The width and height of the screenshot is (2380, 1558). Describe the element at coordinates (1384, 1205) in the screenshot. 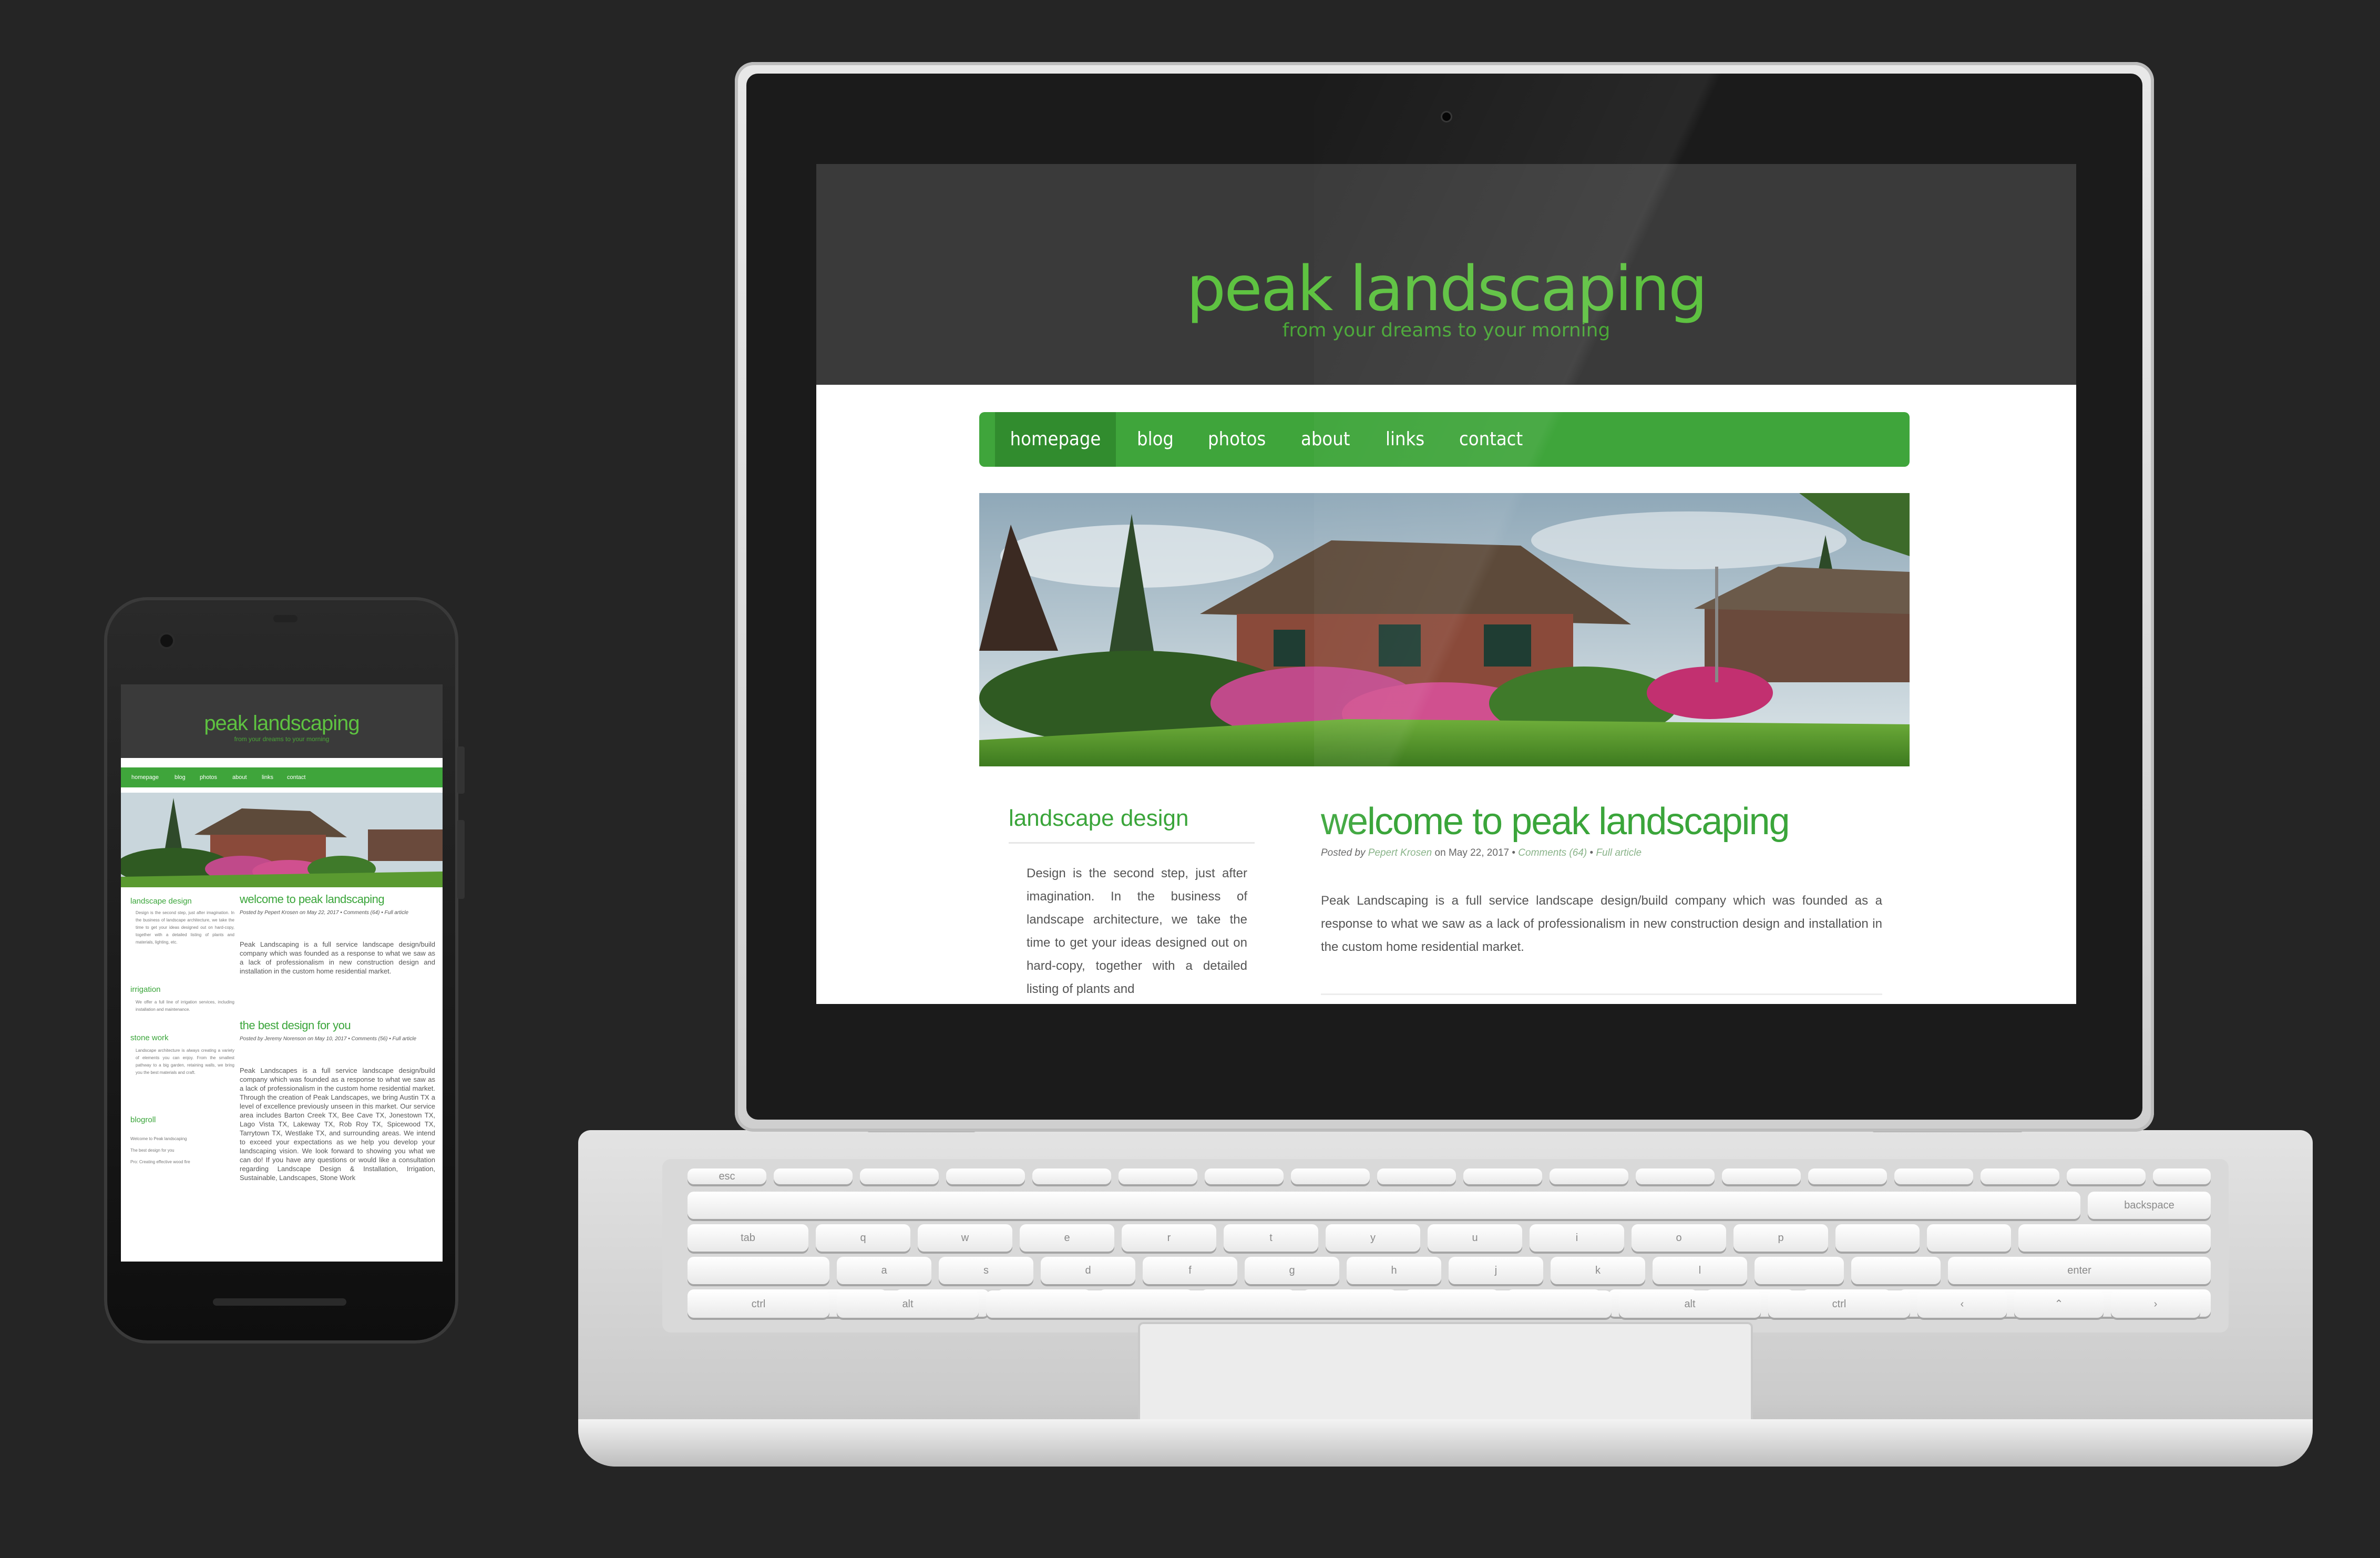

I see `key-number-row` at that location.